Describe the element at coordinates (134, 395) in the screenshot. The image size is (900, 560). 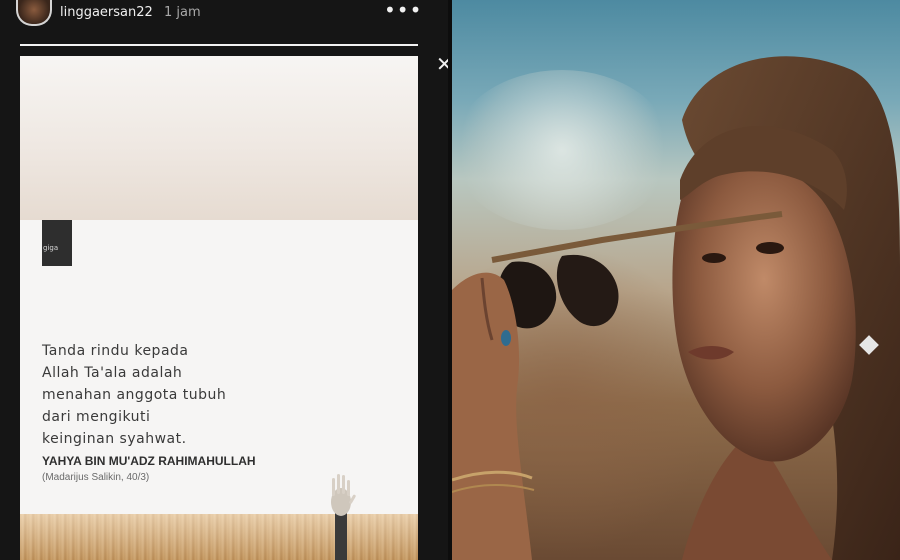
I see `quote-line: menahan anggota tubuh` at that location.